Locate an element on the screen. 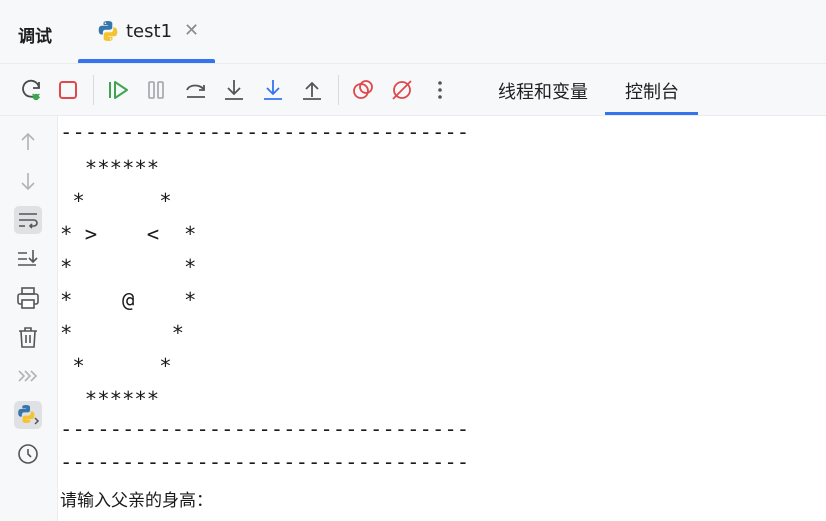  console-tab-indicator is located at coordinates (651, 113).